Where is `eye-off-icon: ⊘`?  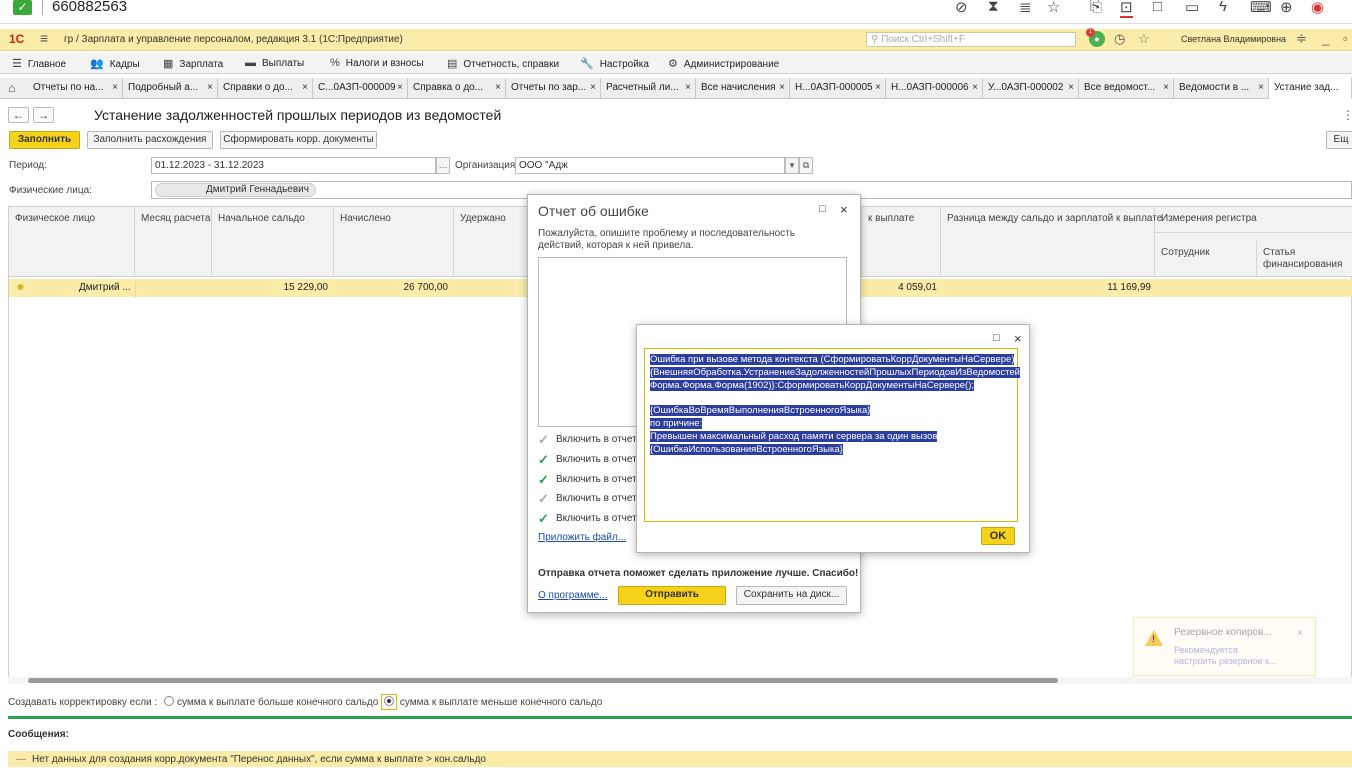 eye-off-icon: ⊘ is located at coordinates (961, 8).